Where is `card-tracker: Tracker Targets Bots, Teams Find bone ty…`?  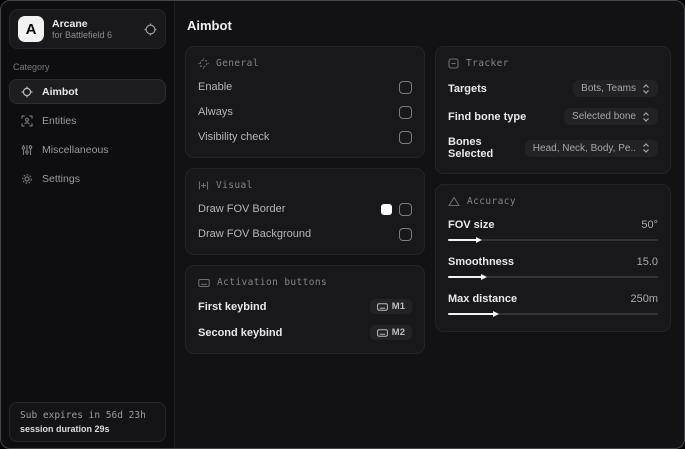 card-tracker: Tracker Targets Bots, Teams Find bone ty… is located at coordinates (553, 110).